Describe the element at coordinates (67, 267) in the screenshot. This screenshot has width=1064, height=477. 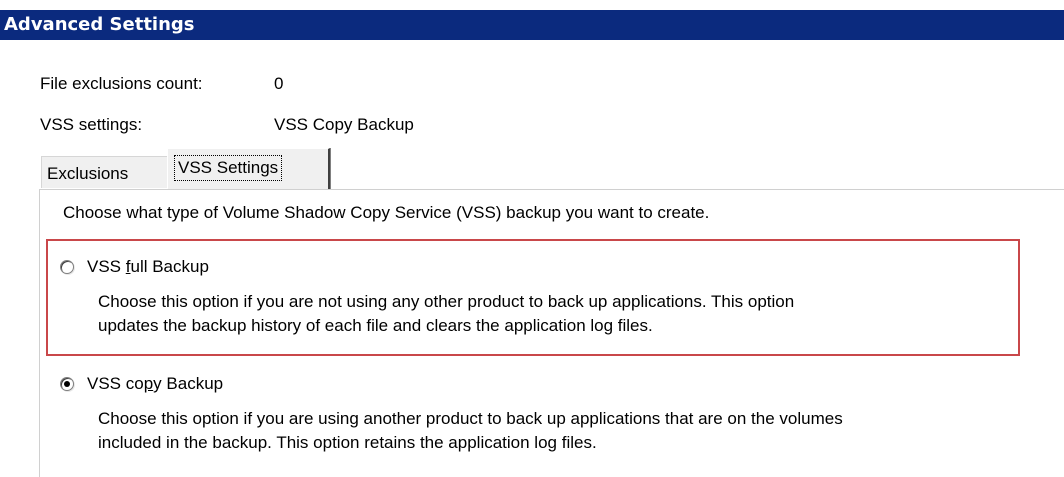
I see `vss-full-backup-radio` at that location.